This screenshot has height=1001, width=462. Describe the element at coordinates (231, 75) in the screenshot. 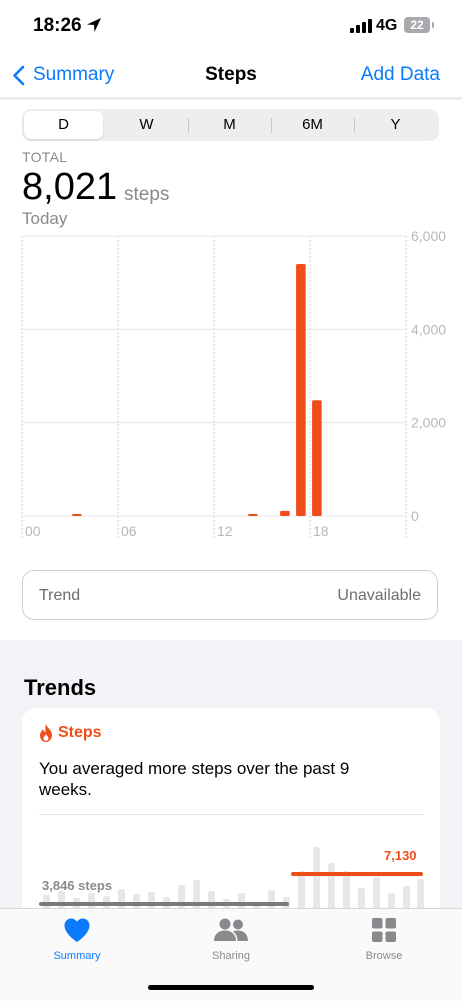

I see `navigation-bar: Summary Steps Add Data` at that location.